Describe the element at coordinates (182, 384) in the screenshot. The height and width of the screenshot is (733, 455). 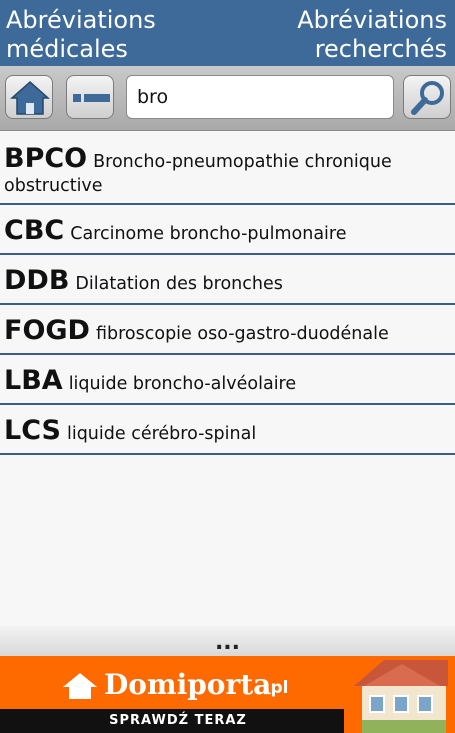
I see `definition: liquide broncho-alvéolaire` at that location.